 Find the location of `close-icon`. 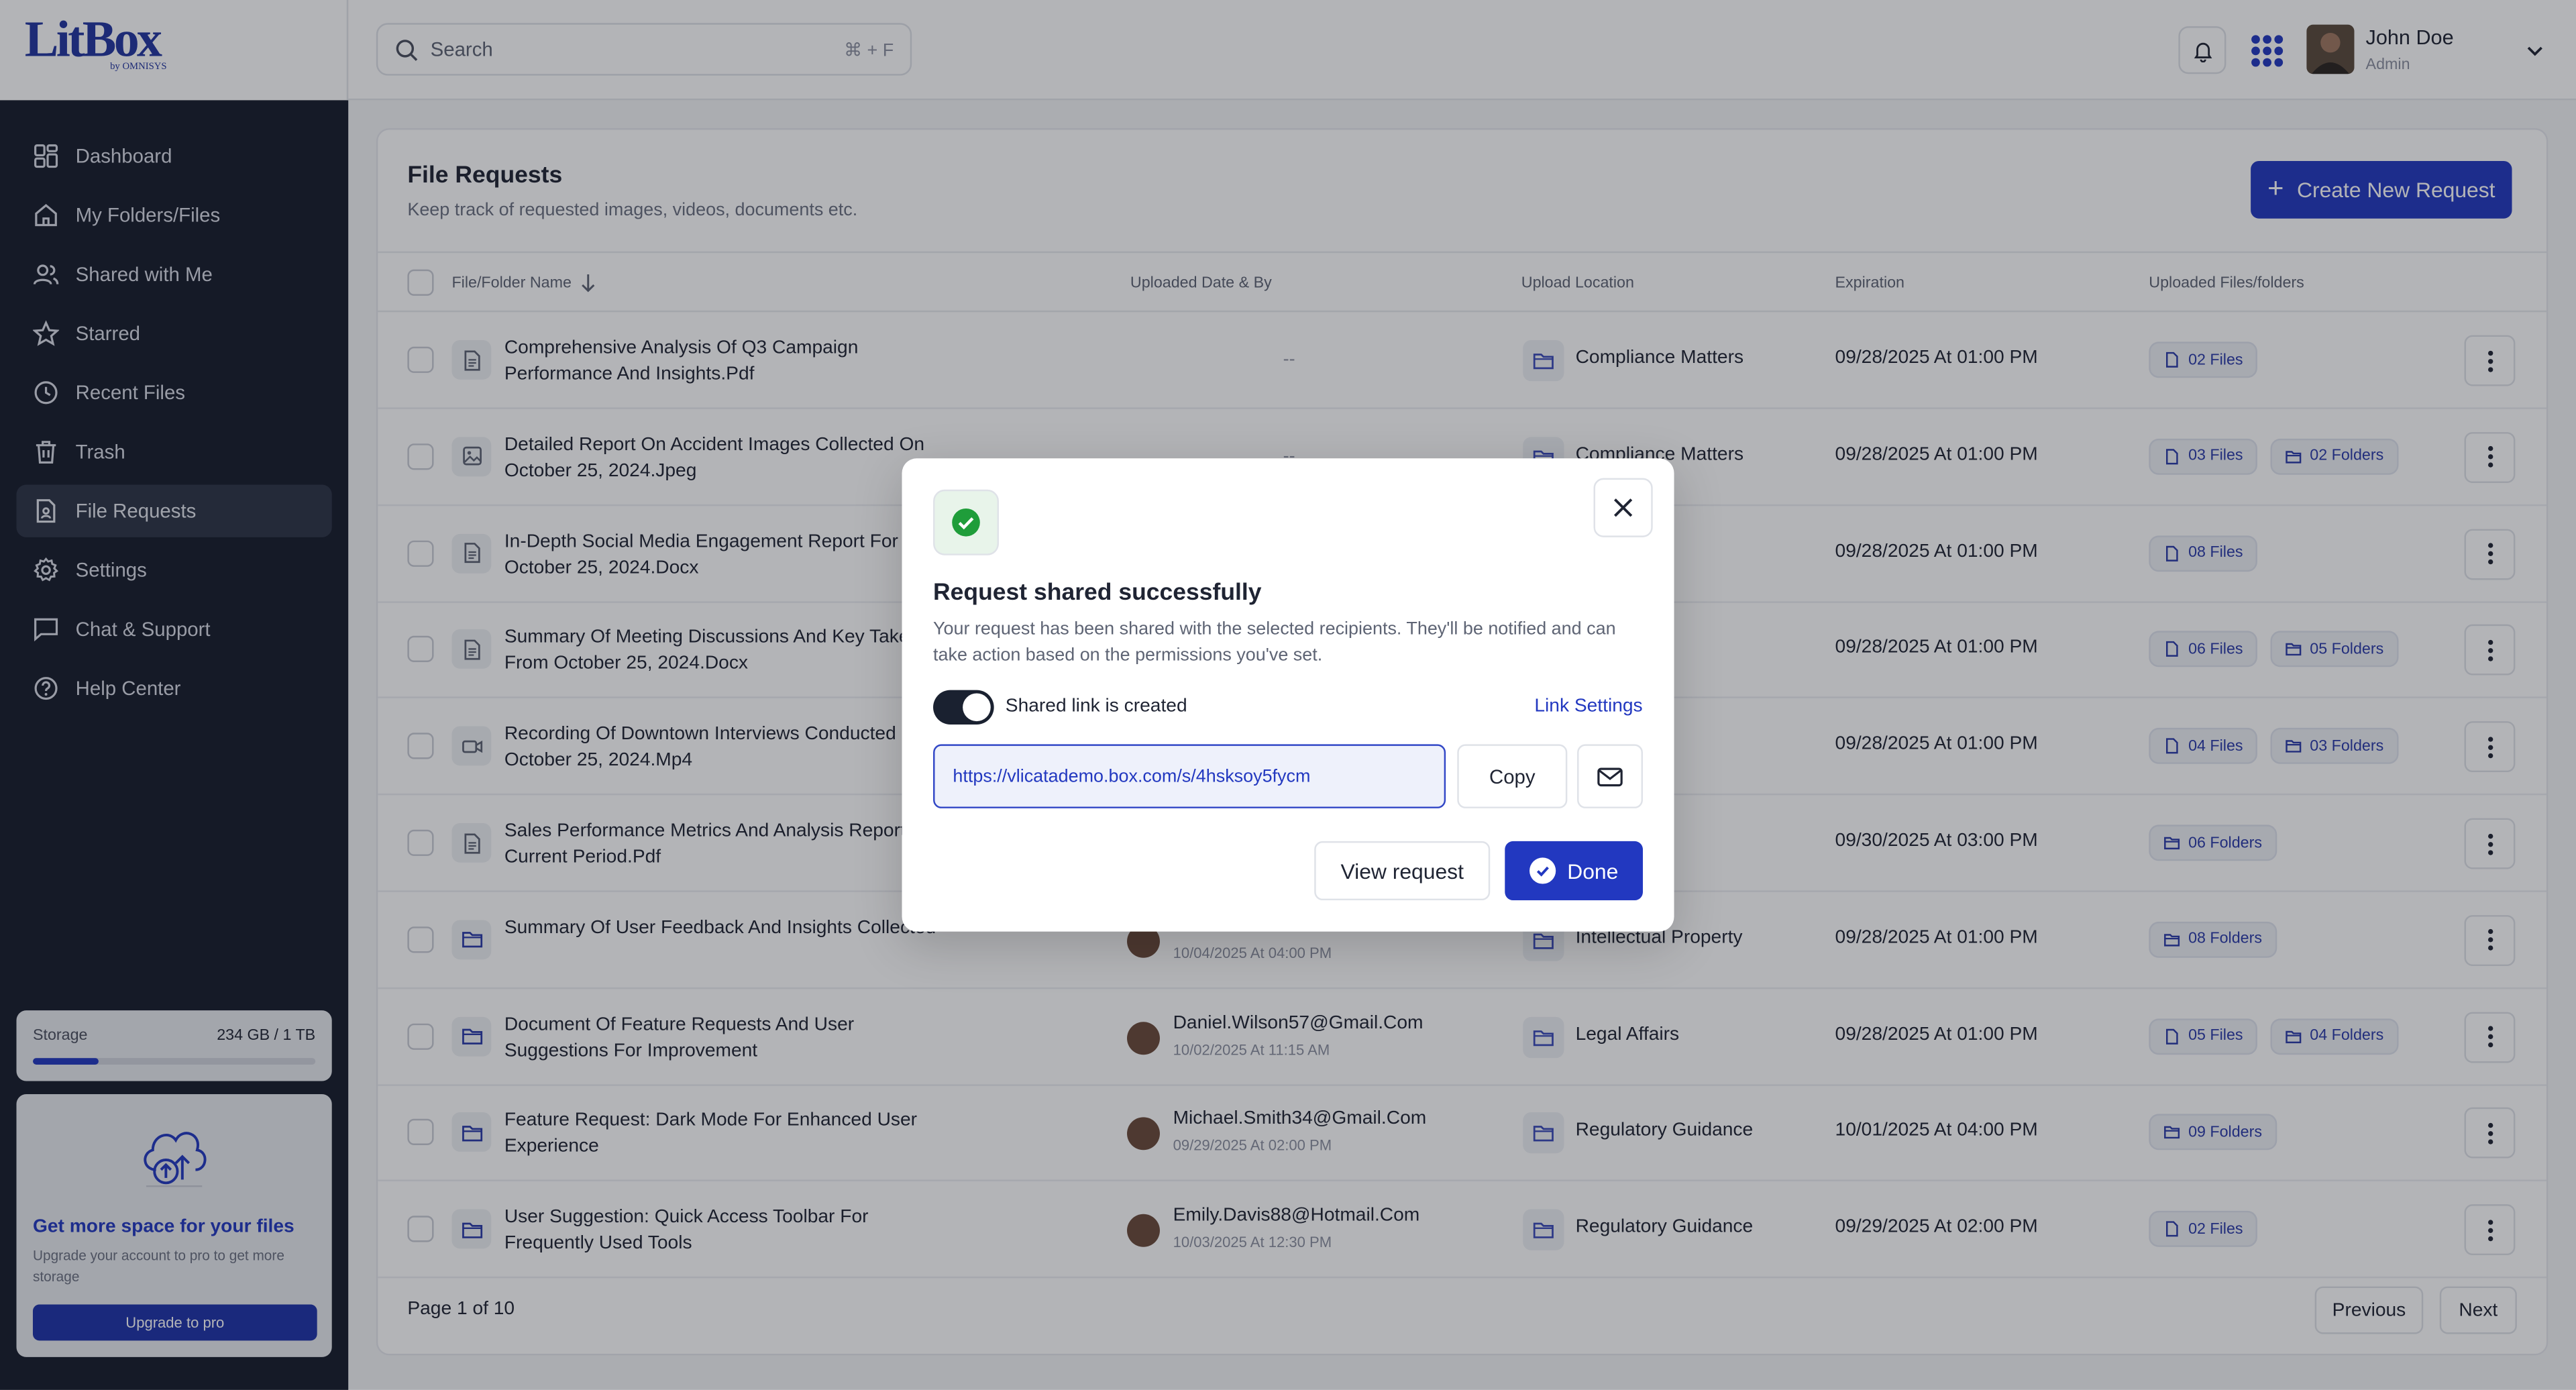

close-icon is located at coordinates (1623, 508).